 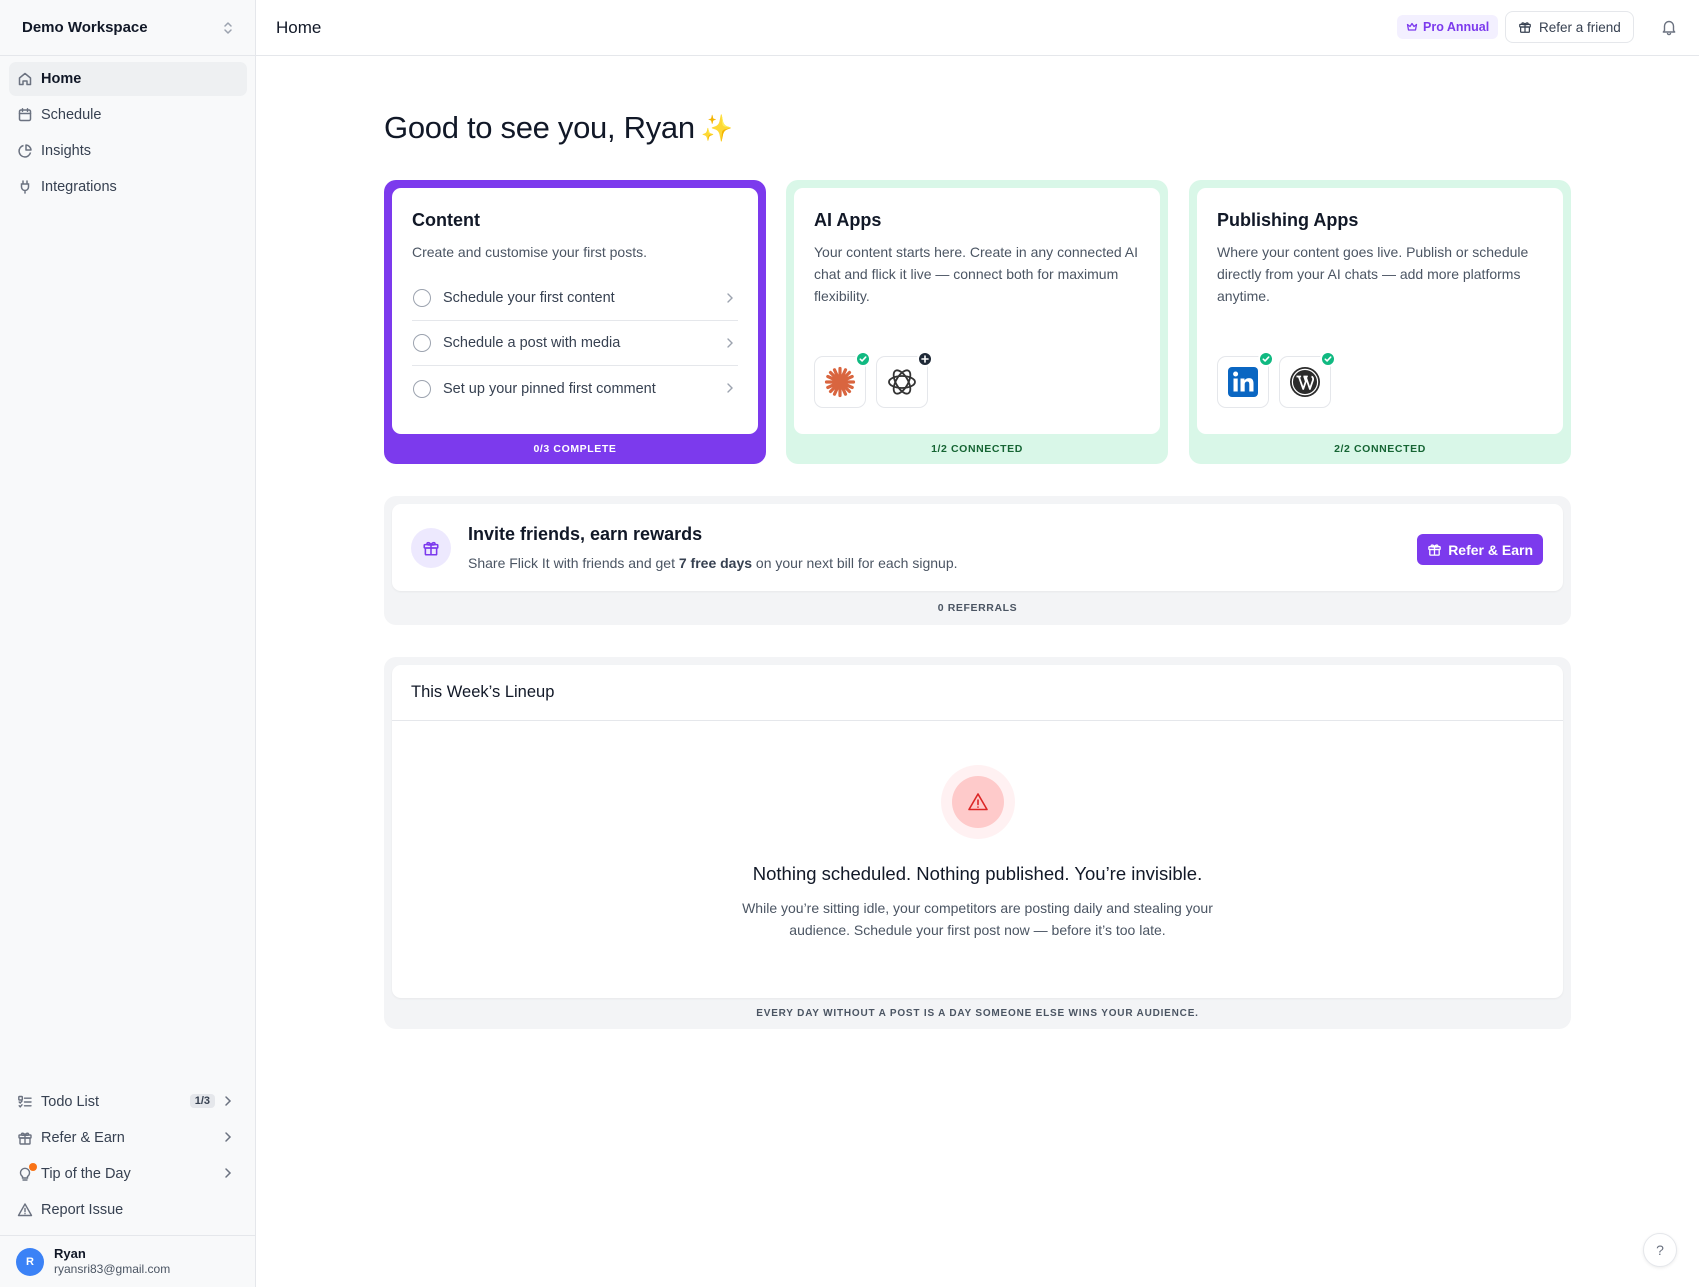 What do you see at coordinates (66, 151) in the screenshot?
I see `sidebar-item-label: Insights` at bounding box center [66, 151].